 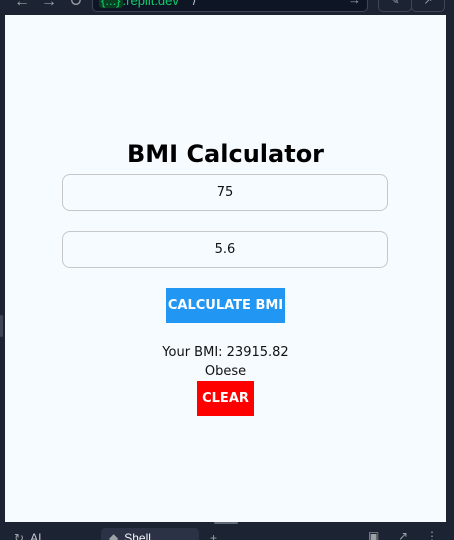 I want to click on url-domain-badge: {...}, so click(x=111, y=4).